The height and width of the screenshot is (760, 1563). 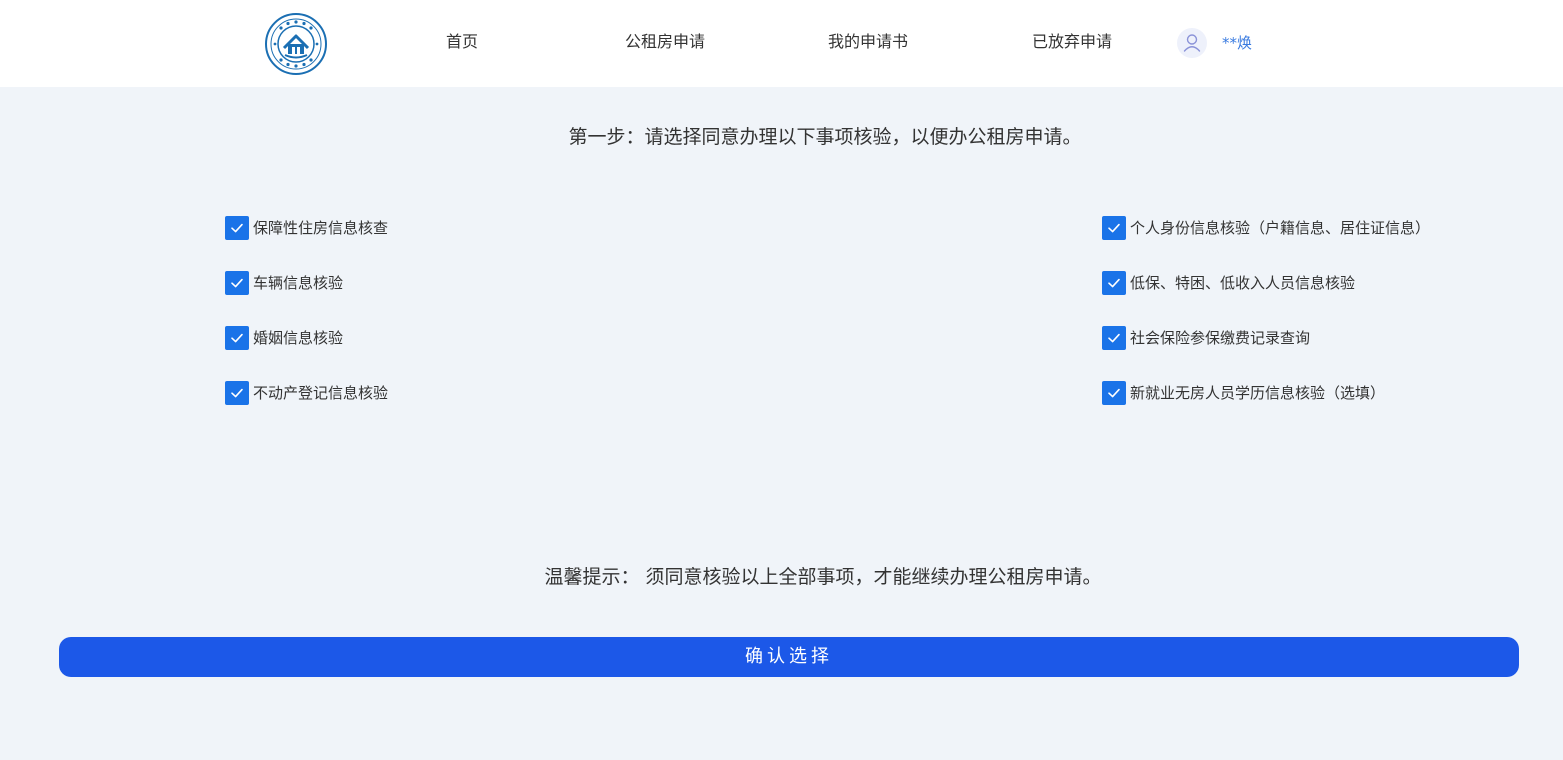 I want to click on nav-public-rental-apply: 公租房申请, so click(x=665, y=42).